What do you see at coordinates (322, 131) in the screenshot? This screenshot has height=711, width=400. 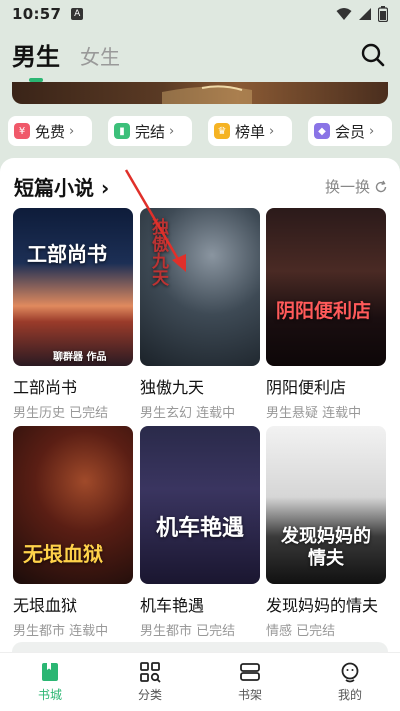 I see `vip-icon: ◆` at bounding box center [322, 131].